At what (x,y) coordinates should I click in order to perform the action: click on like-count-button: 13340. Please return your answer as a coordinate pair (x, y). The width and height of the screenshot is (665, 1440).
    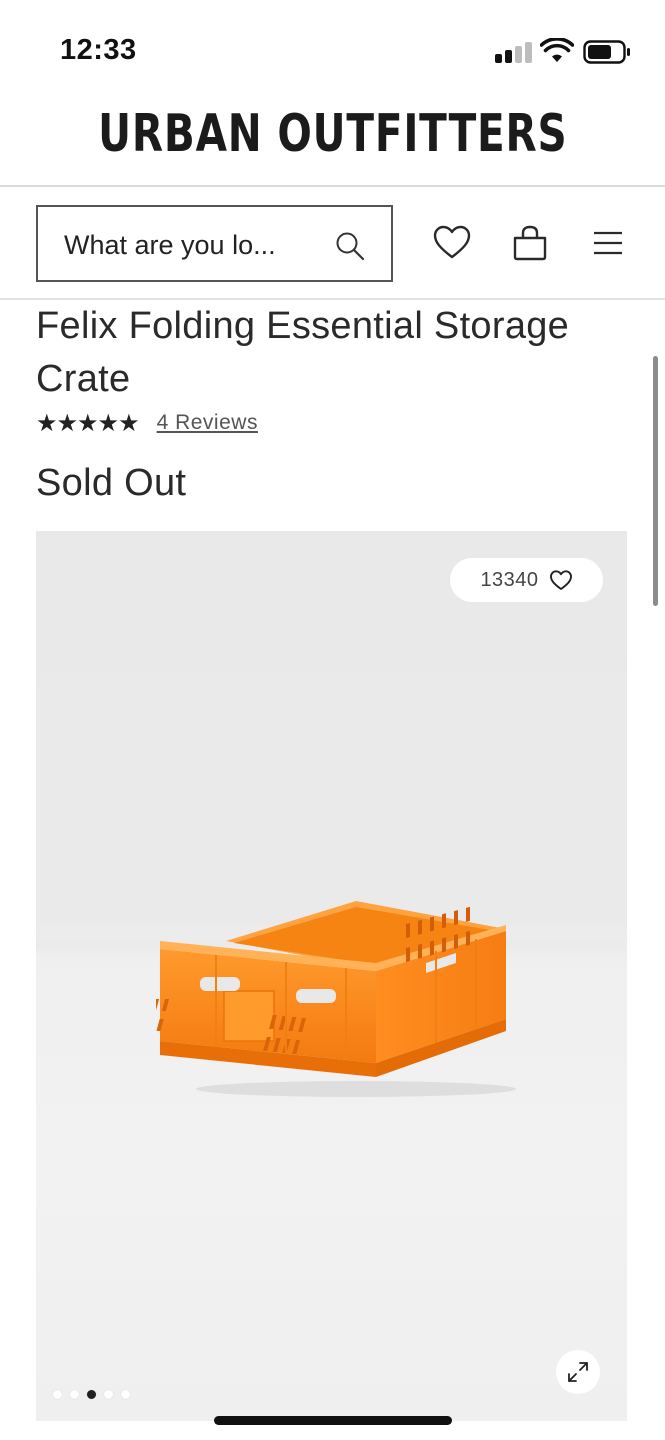
    Looking at the image, I should click on (526, 580).